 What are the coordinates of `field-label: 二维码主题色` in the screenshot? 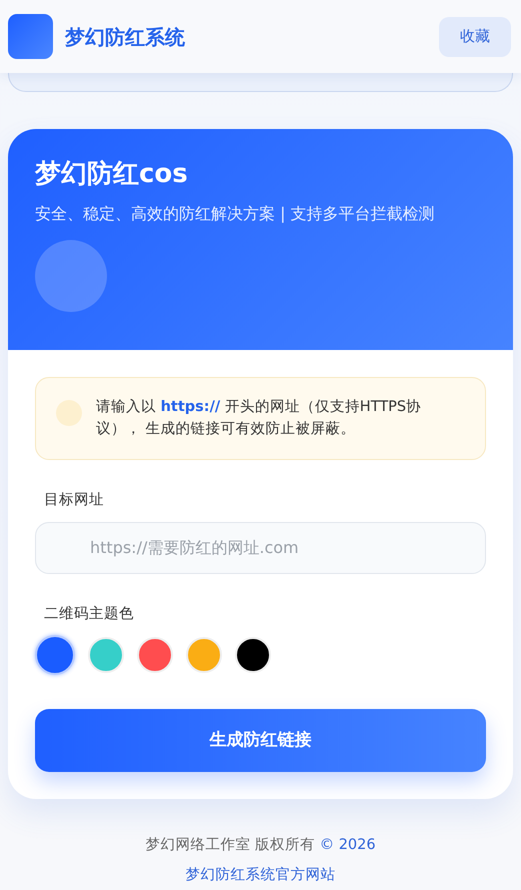 It's located at (89, 614).